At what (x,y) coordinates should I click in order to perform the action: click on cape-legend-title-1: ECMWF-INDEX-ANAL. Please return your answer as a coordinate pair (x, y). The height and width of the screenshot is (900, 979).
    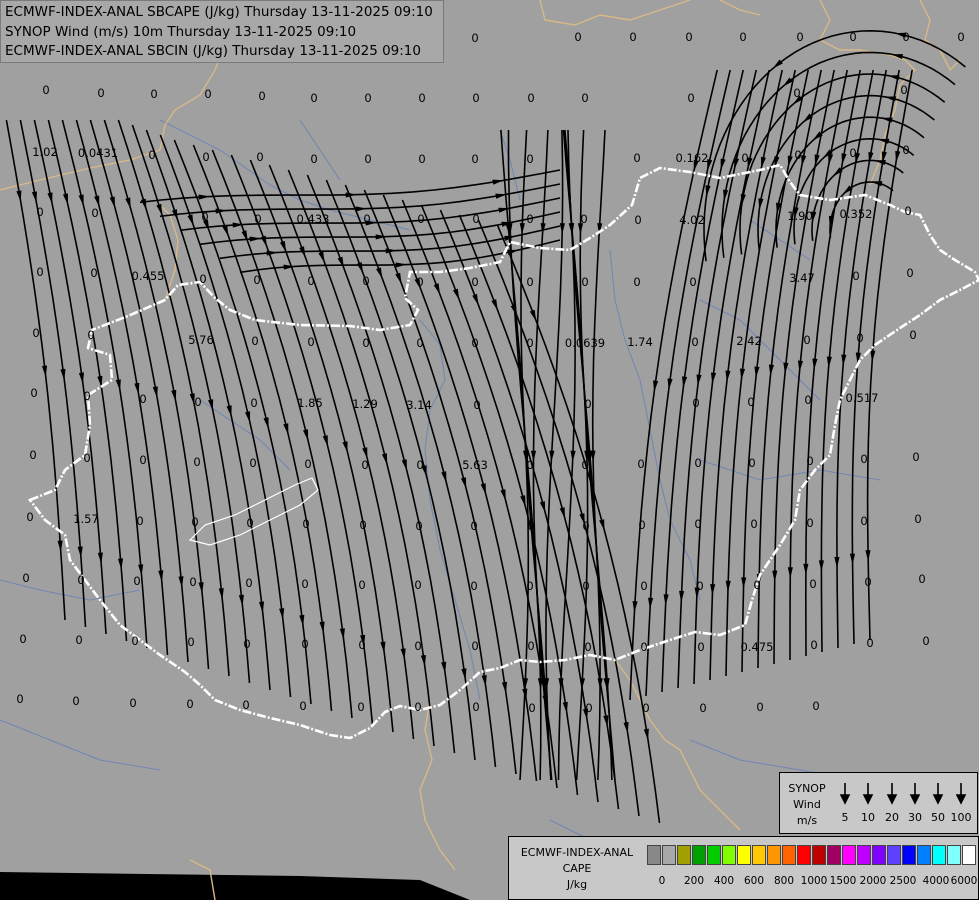
    Looking at the image, I should click on (577, 852).